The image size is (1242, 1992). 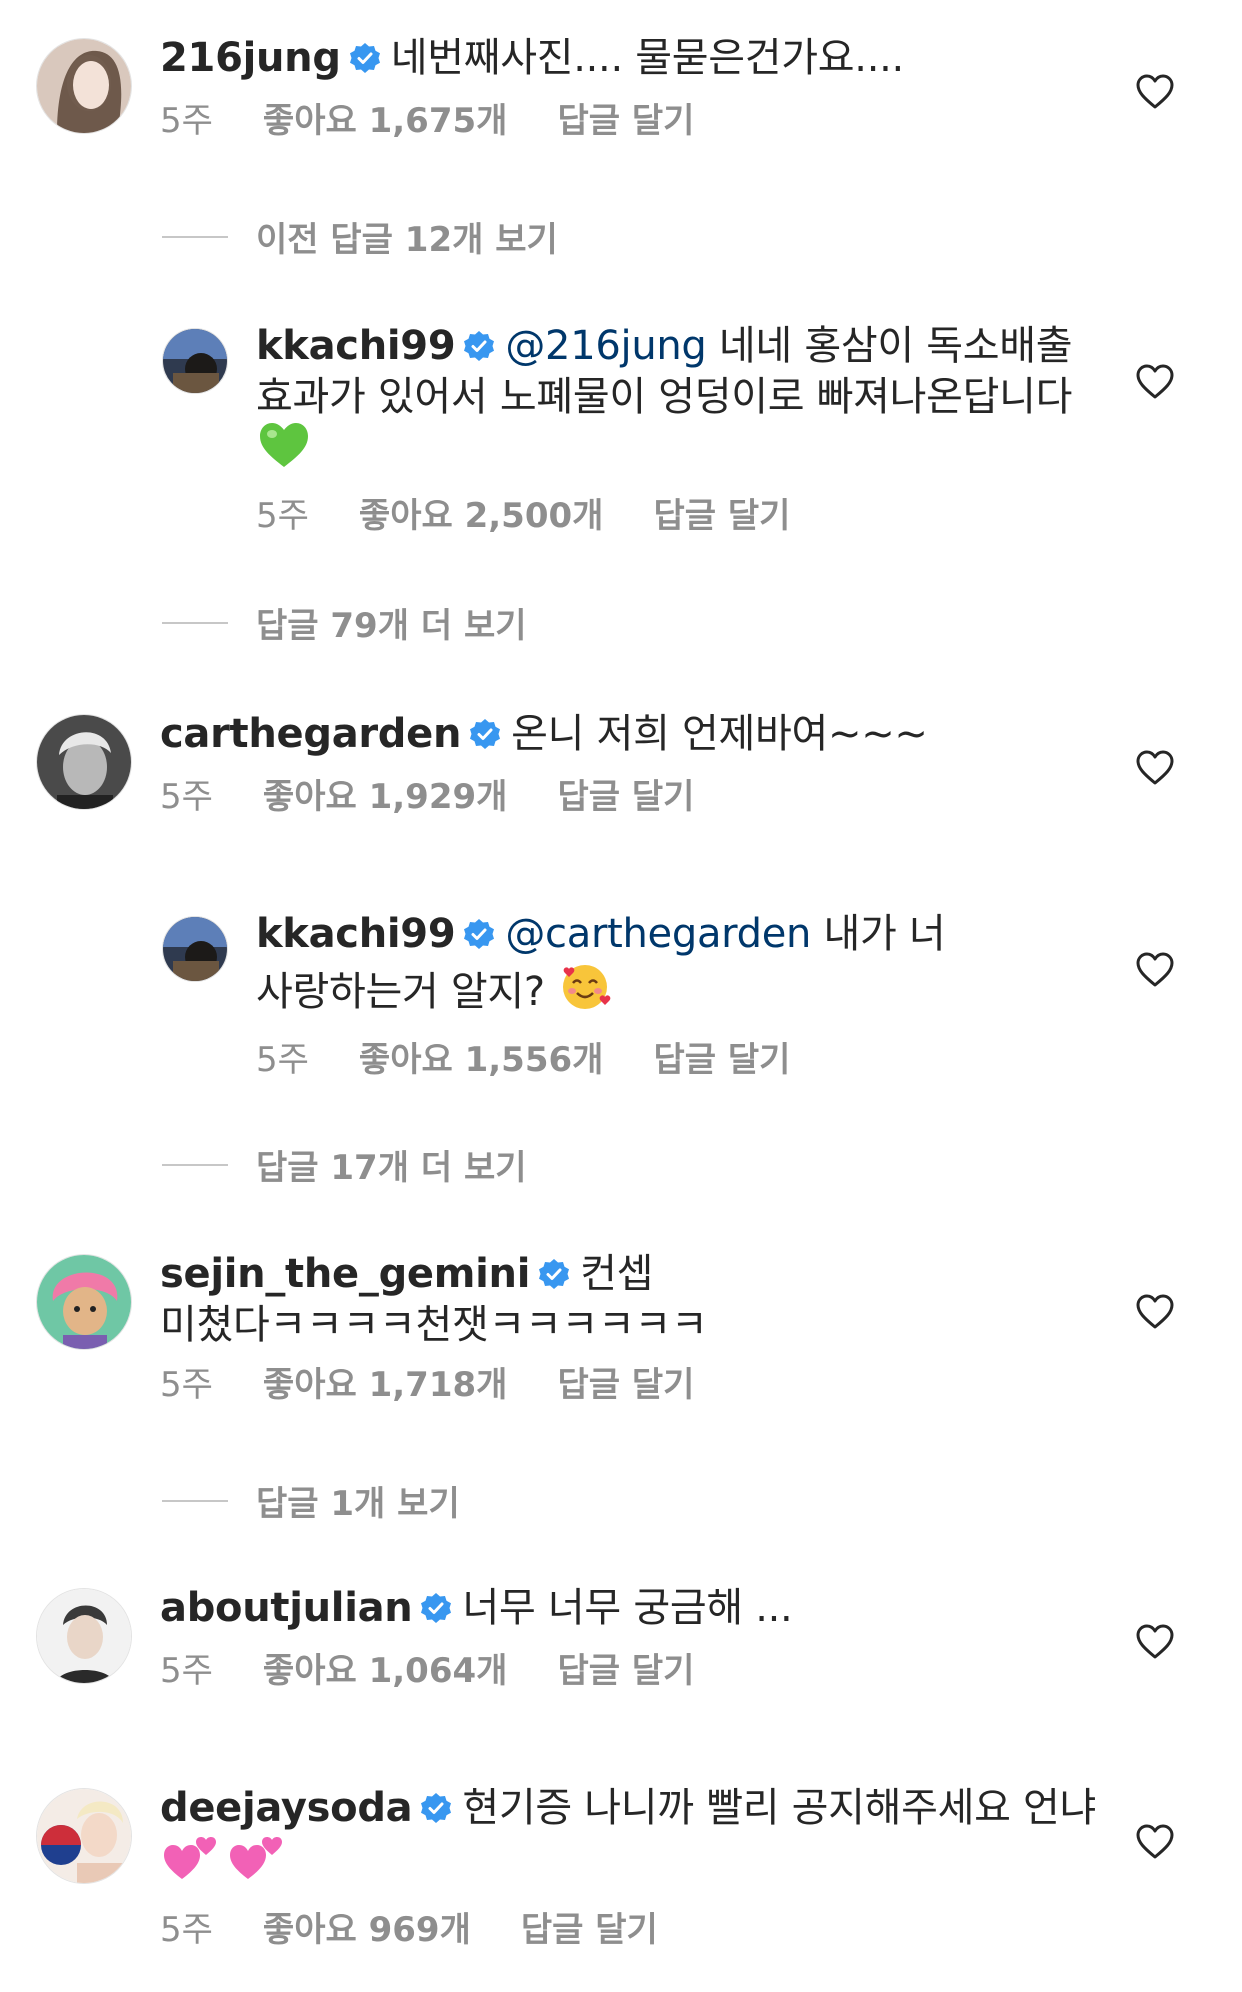 I want to click on view-replies-button: 답글 17개 더 보기, so click(x=344, y=1164).